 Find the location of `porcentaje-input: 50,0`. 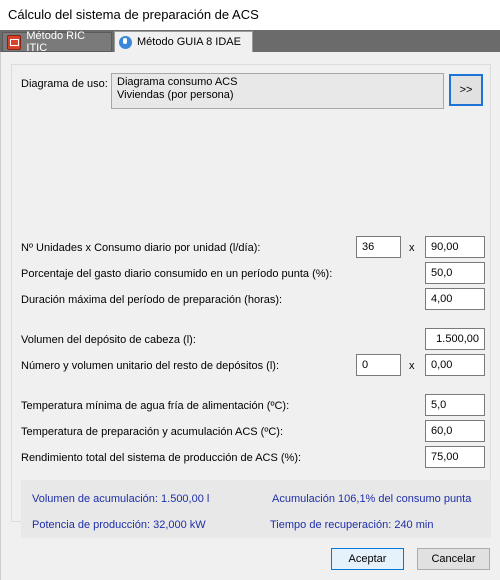

porcentaje-input: 50,0 is located at coordinates (455, 273).